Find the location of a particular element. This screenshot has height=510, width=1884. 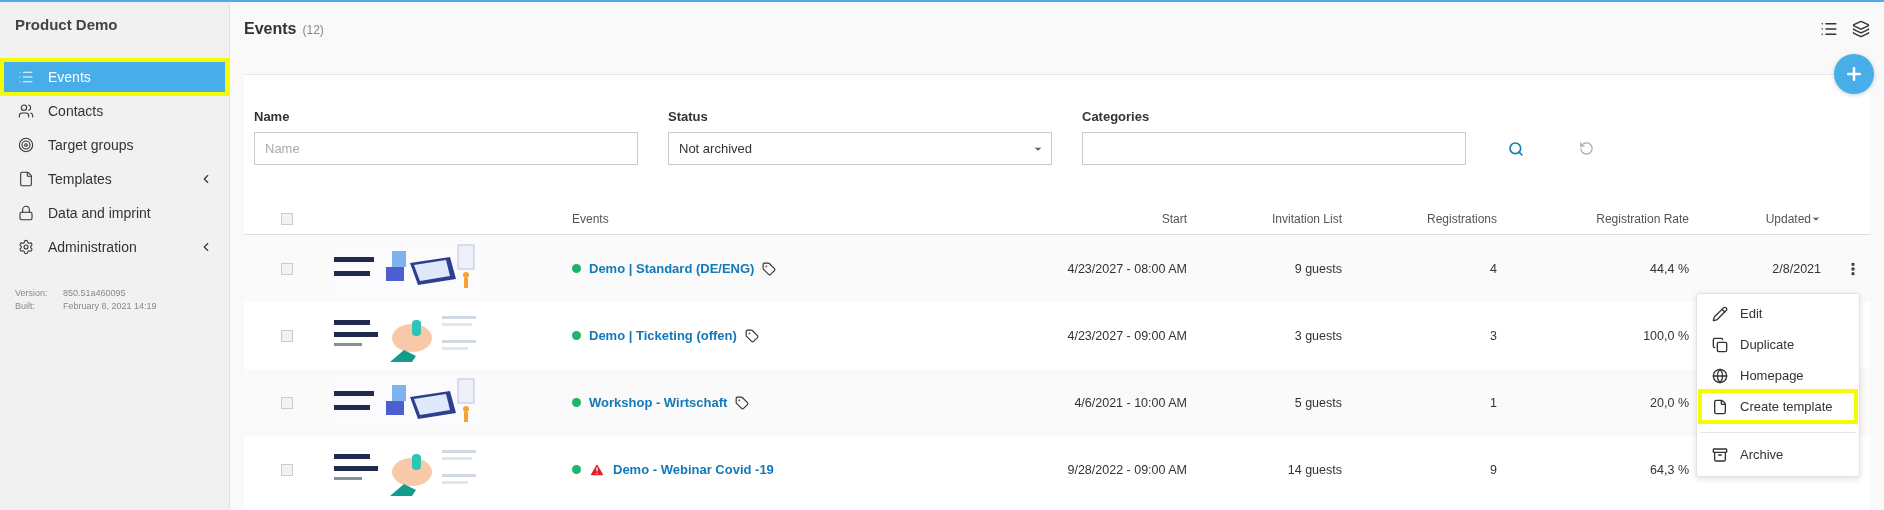

start-cell-text: 4/23/2027 - 08:00 AM is located at coordinates (1127, 268).